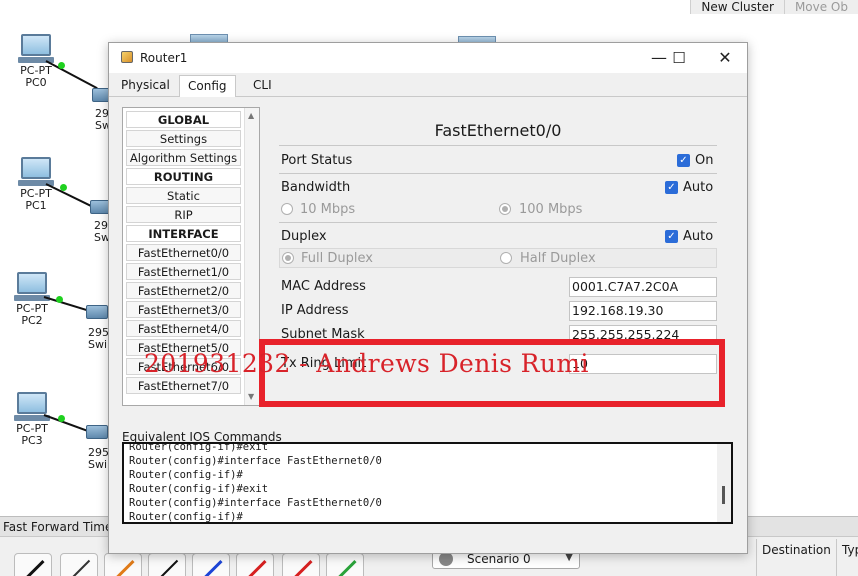  Describe the element at coordinates (255, 564) in the screenshot. I see `serial-dte-clock-icon` at that location.